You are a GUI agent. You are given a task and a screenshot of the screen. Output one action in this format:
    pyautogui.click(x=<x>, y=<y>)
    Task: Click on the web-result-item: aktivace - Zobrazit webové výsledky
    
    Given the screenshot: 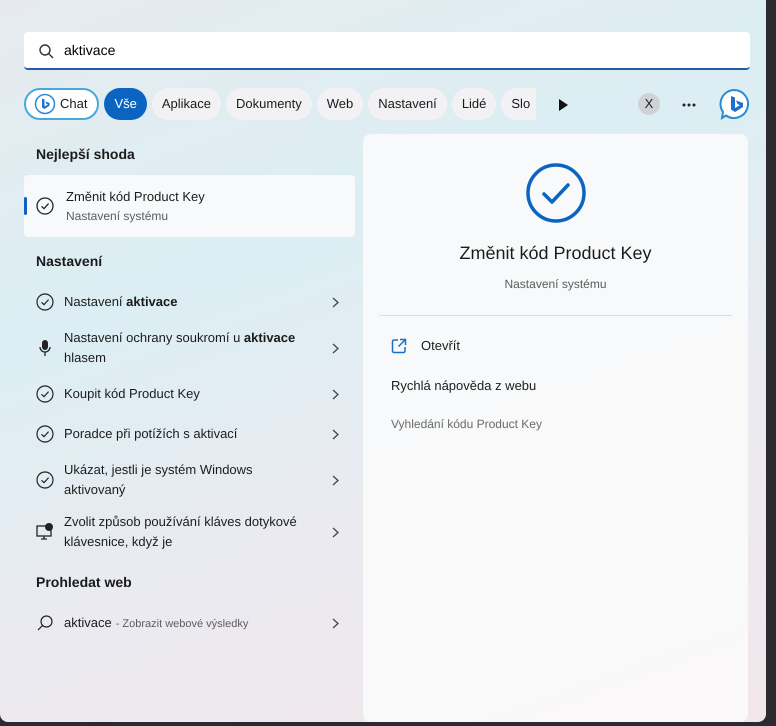 What is the action you would take?
    pyautogui.click(x=189, y=623)
    